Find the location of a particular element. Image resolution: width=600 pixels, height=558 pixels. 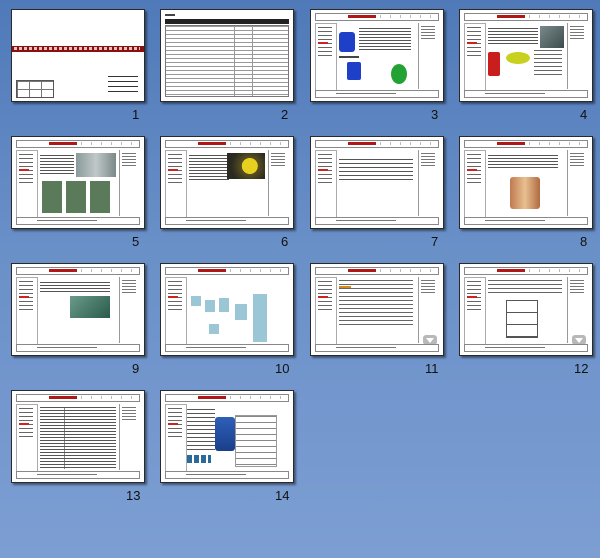

caption-text is located at coordinates (548, 63).